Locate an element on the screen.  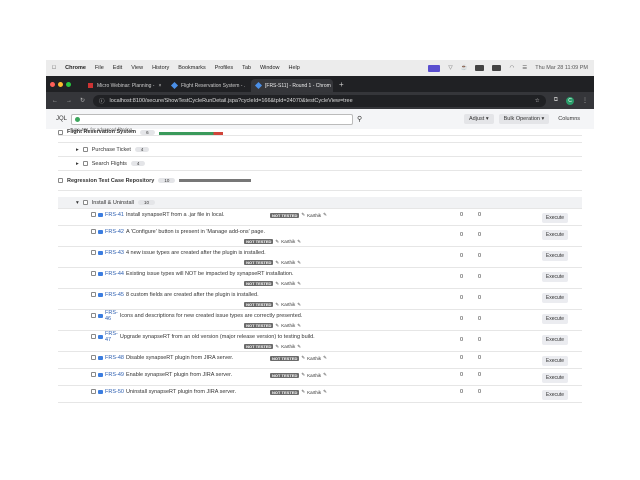
columns-button: Columns is located at coordinates (569, 119).